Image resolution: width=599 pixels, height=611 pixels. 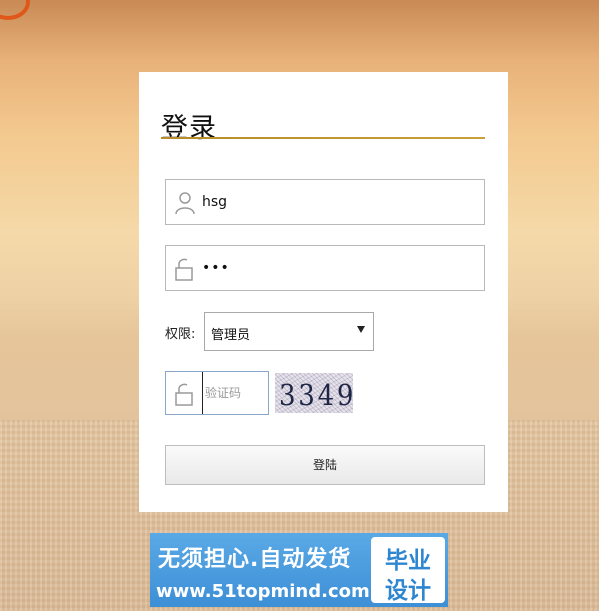 I want to click on captcha-input, so click(x=234, y=393).